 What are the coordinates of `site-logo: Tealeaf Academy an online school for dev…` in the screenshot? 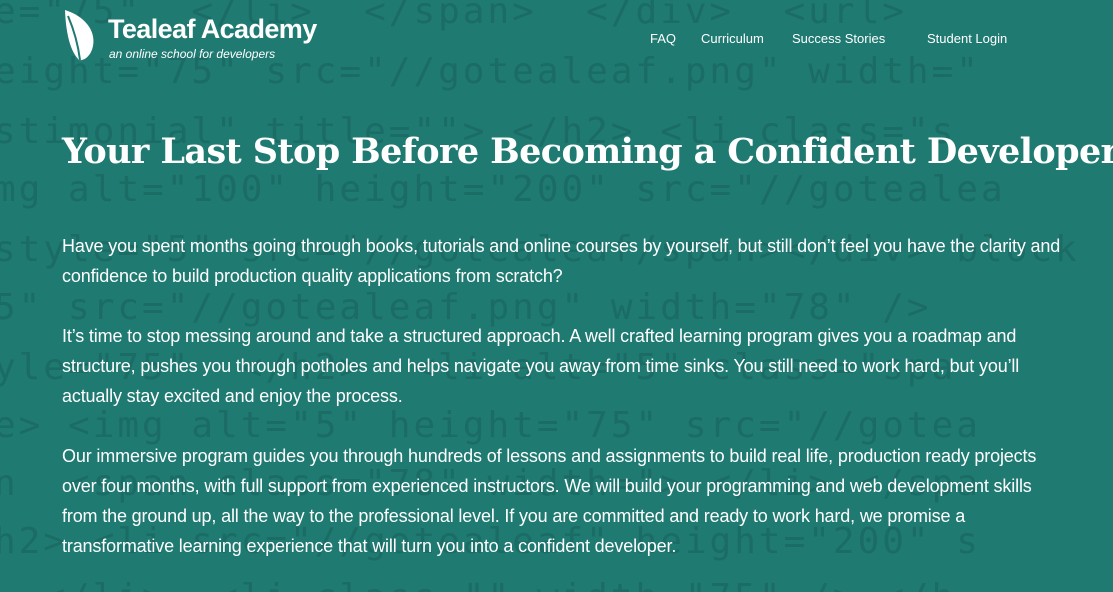 It's located at (189, 36).